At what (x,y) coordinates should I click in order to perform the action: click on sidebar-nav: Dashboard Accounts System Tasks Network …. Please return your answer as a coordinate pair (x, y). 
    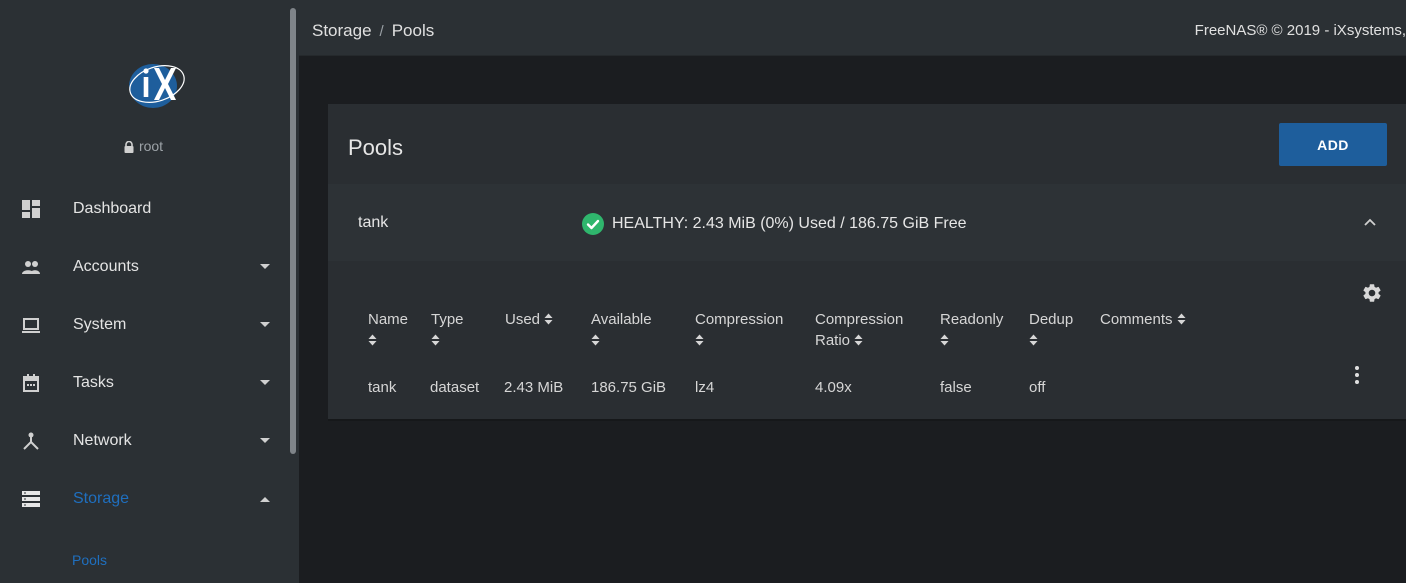
    Looking at the image, I should click on (143, 354).